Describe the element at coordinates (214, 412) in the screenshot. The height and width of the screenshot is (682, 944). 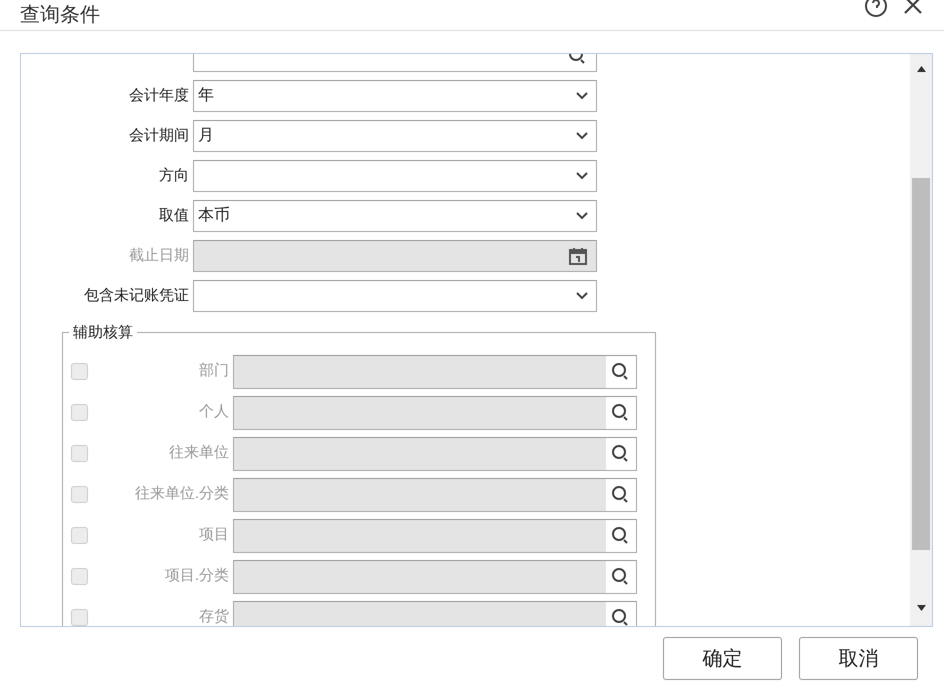
I see `field-label: 个人` at that location.